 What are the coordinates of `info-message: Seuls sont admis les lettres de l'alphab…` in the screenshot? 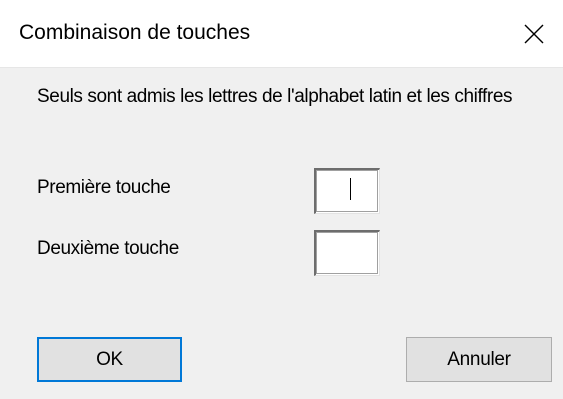 It's located at (275, 96).